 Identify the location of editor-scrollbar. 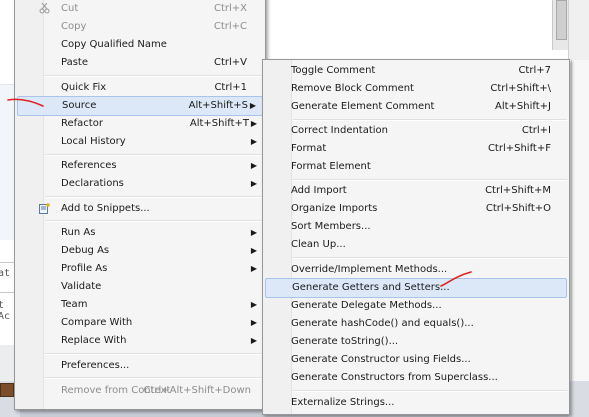
(560, 25).